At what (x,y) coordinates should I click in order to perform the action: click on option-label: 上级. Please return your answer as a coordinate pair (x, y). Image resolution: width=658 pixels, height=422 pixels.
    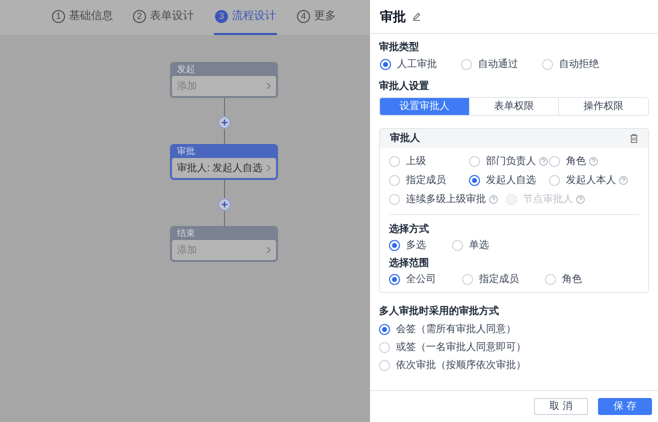
    Looking at the image, I should click on (416, 161).